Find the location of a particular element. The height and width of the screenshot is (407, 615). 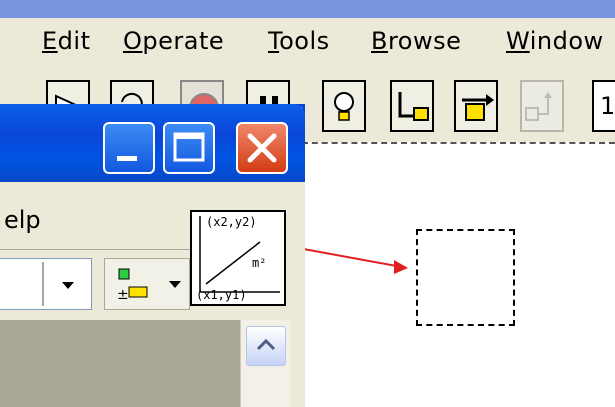

step-out-icon is located at coordinates (538, 106).